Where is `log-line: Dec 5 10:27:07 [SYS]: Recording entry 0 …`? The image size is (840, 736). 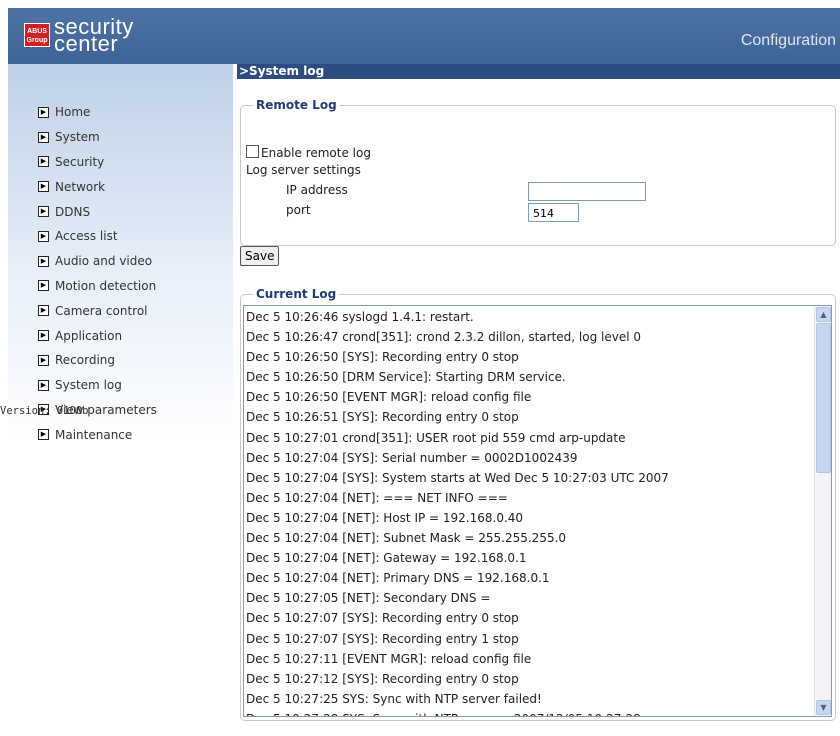
log-line: Dec 5 10:27:07 [SYS]: Recording entry 0 … is located at coordinates (382, 618).